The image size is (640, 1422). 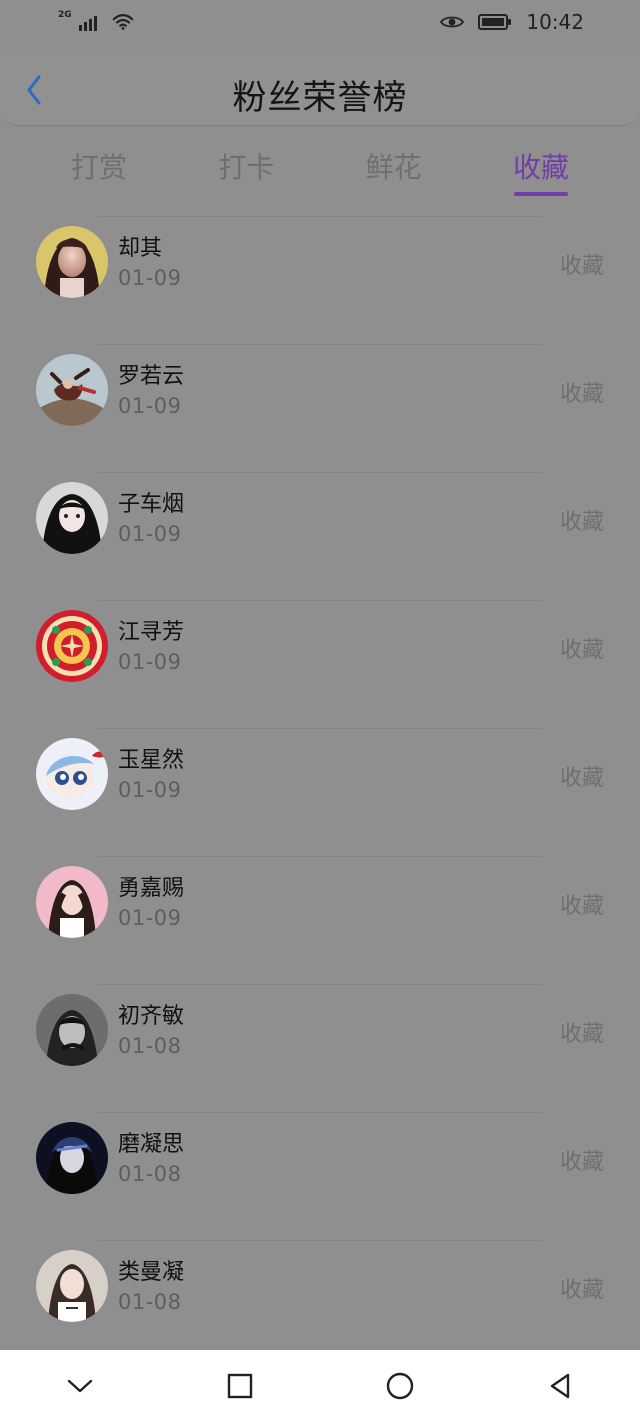 I want to click on user-name: 江寻芳, so click(x=151, y=632).